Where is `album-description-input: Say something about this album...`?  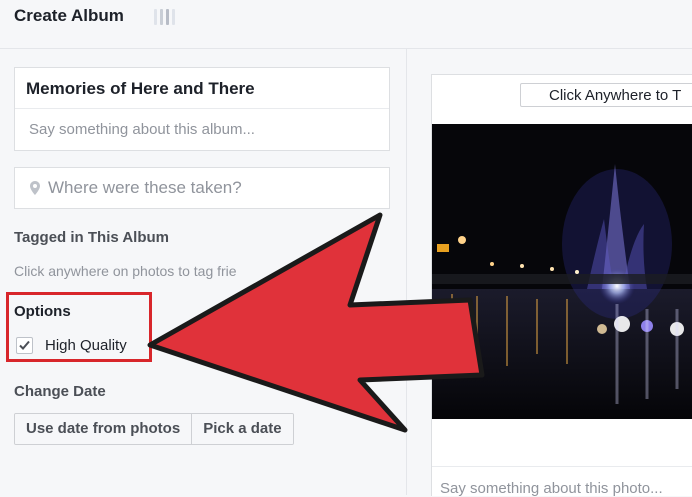
album-description-input: Say something about this album... is located at coordinates (142, 129).